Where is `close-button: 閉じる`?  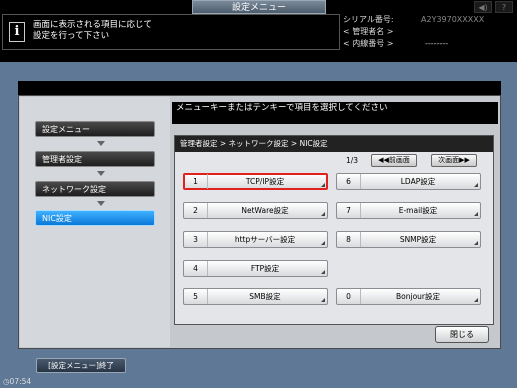 close-button: 閉じる is located at coordinates (462, 334).